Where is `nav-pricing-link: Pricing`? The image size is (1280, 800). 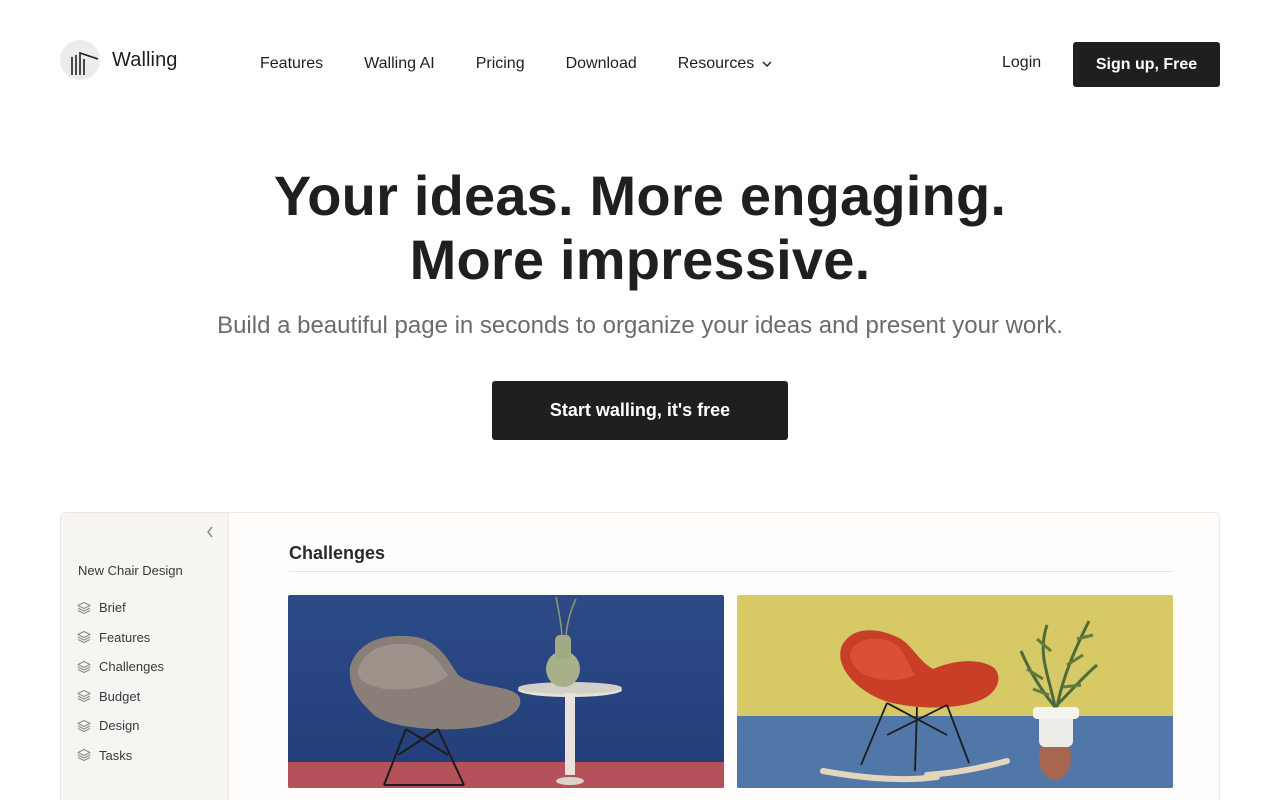 nav-pricing-link: Pricing is located at coordinates (500, 64).